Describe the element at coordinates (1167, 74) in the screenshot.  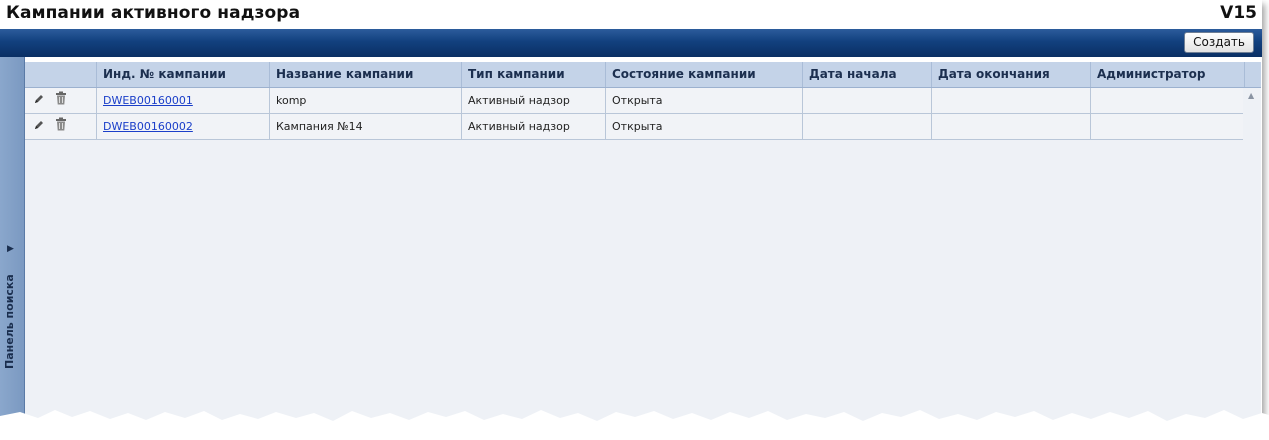
I see `header-admin: Администратор` at that location.